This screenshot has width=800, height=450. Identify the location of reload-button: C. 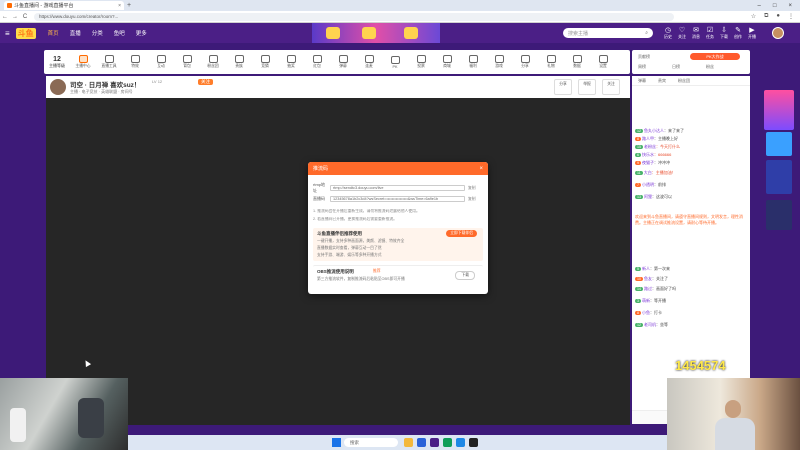
(25, 17).